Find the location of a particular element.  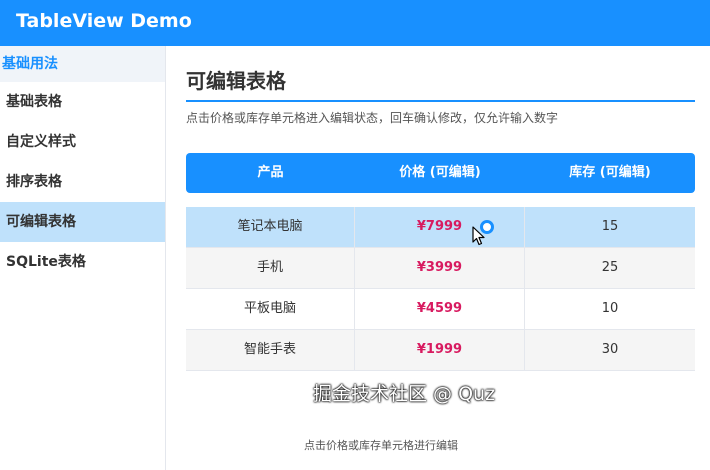

product-cell: 平板电脑 is located at coordinates (270, 309).